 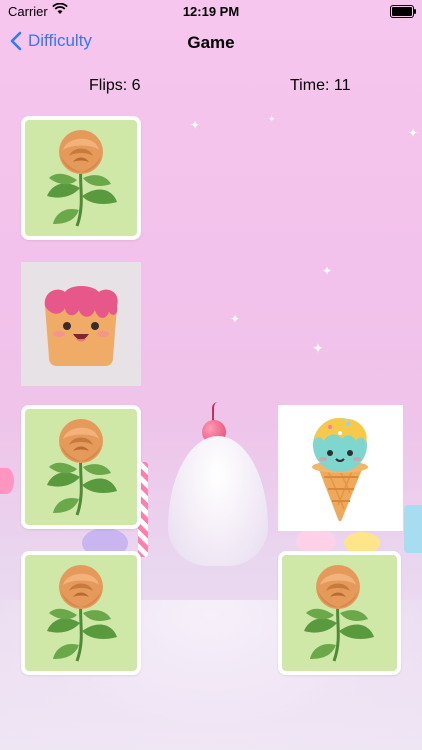 What do you see at coordinates (217, 490) in the screenshot?
I see `whipped-cream-dessert` at bounding box center [217, 490].